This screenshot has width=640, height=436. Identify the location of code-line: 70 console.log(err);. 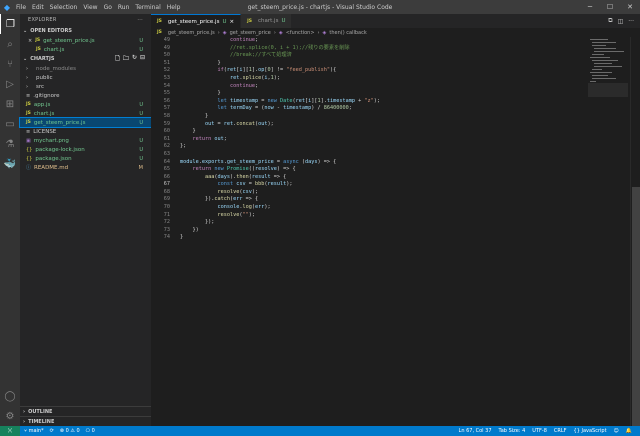
(389, 208).